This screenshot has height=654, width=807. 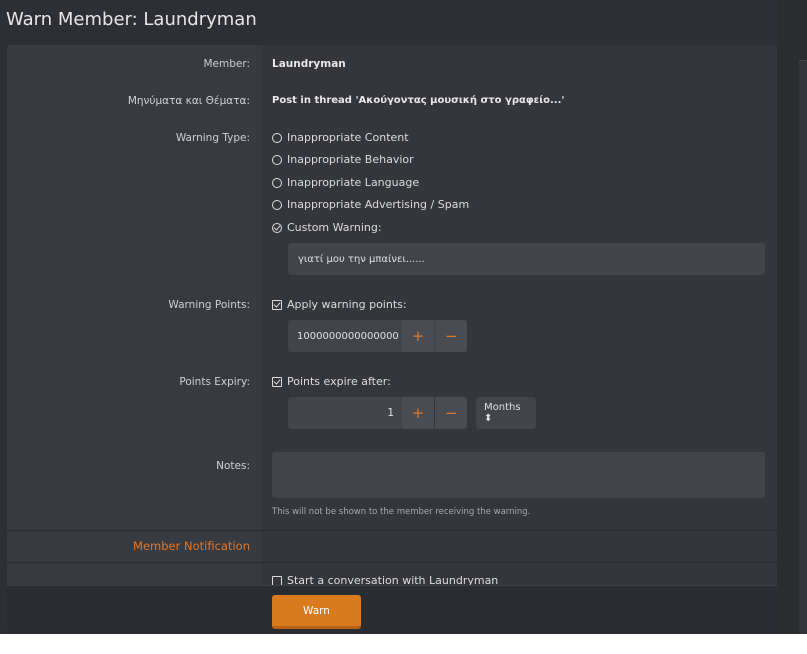 I want to click on option-label: Inappropriate Content, so click(x=348, y=137).